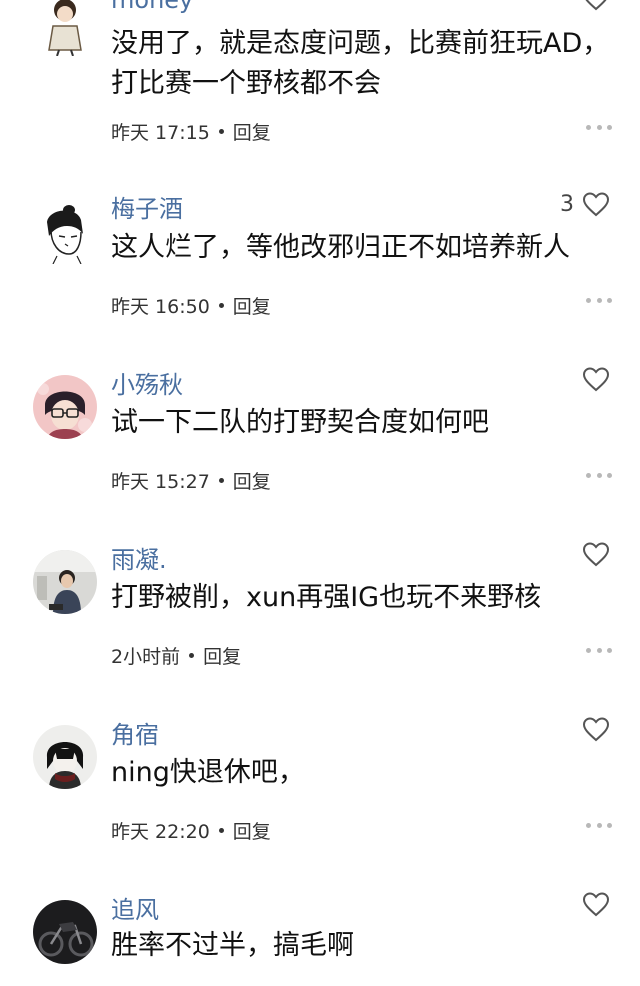  I want to click on comment-username: 小殇秋, so click(147, 382).